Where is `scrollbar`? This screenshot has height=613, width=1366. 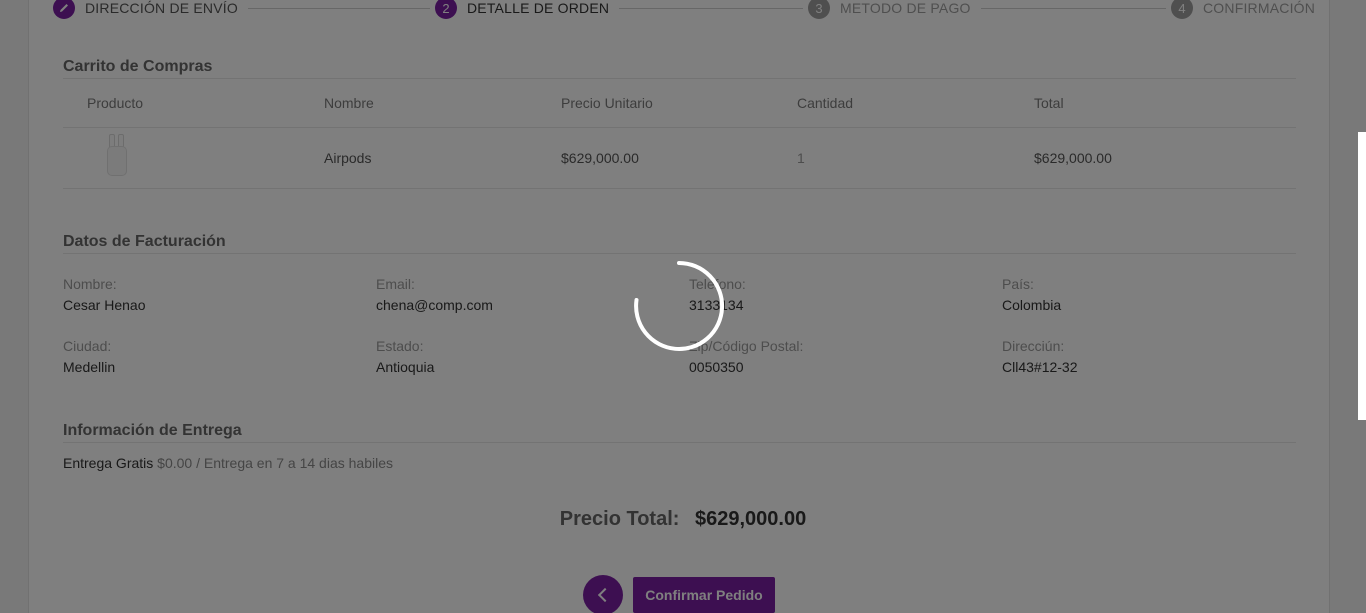
scrollbar is located at coordinates (1362, 276).